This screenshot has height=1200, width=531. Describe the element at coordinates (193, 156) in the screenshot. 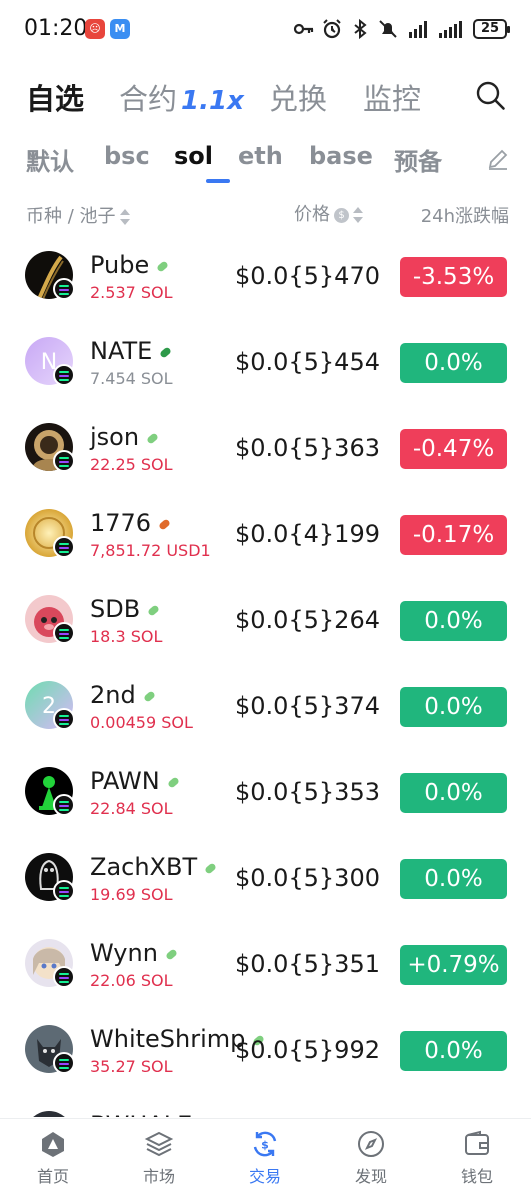

I see `chain-tab-sol: sol` at that location.